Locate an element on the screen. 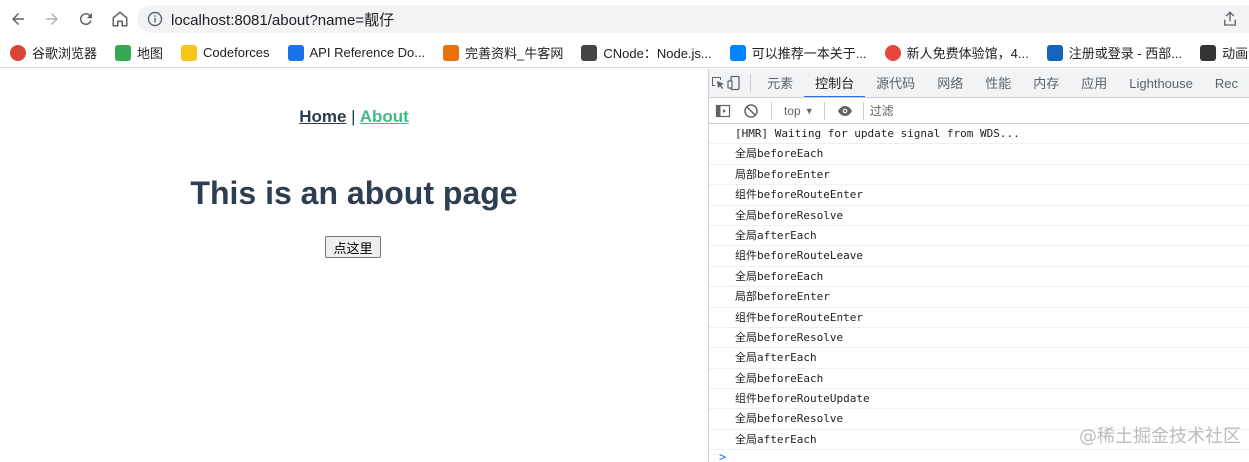 This screenshot has height=462, width=1249. devtools-tab: 元素 is located at coordinates (780, 83).